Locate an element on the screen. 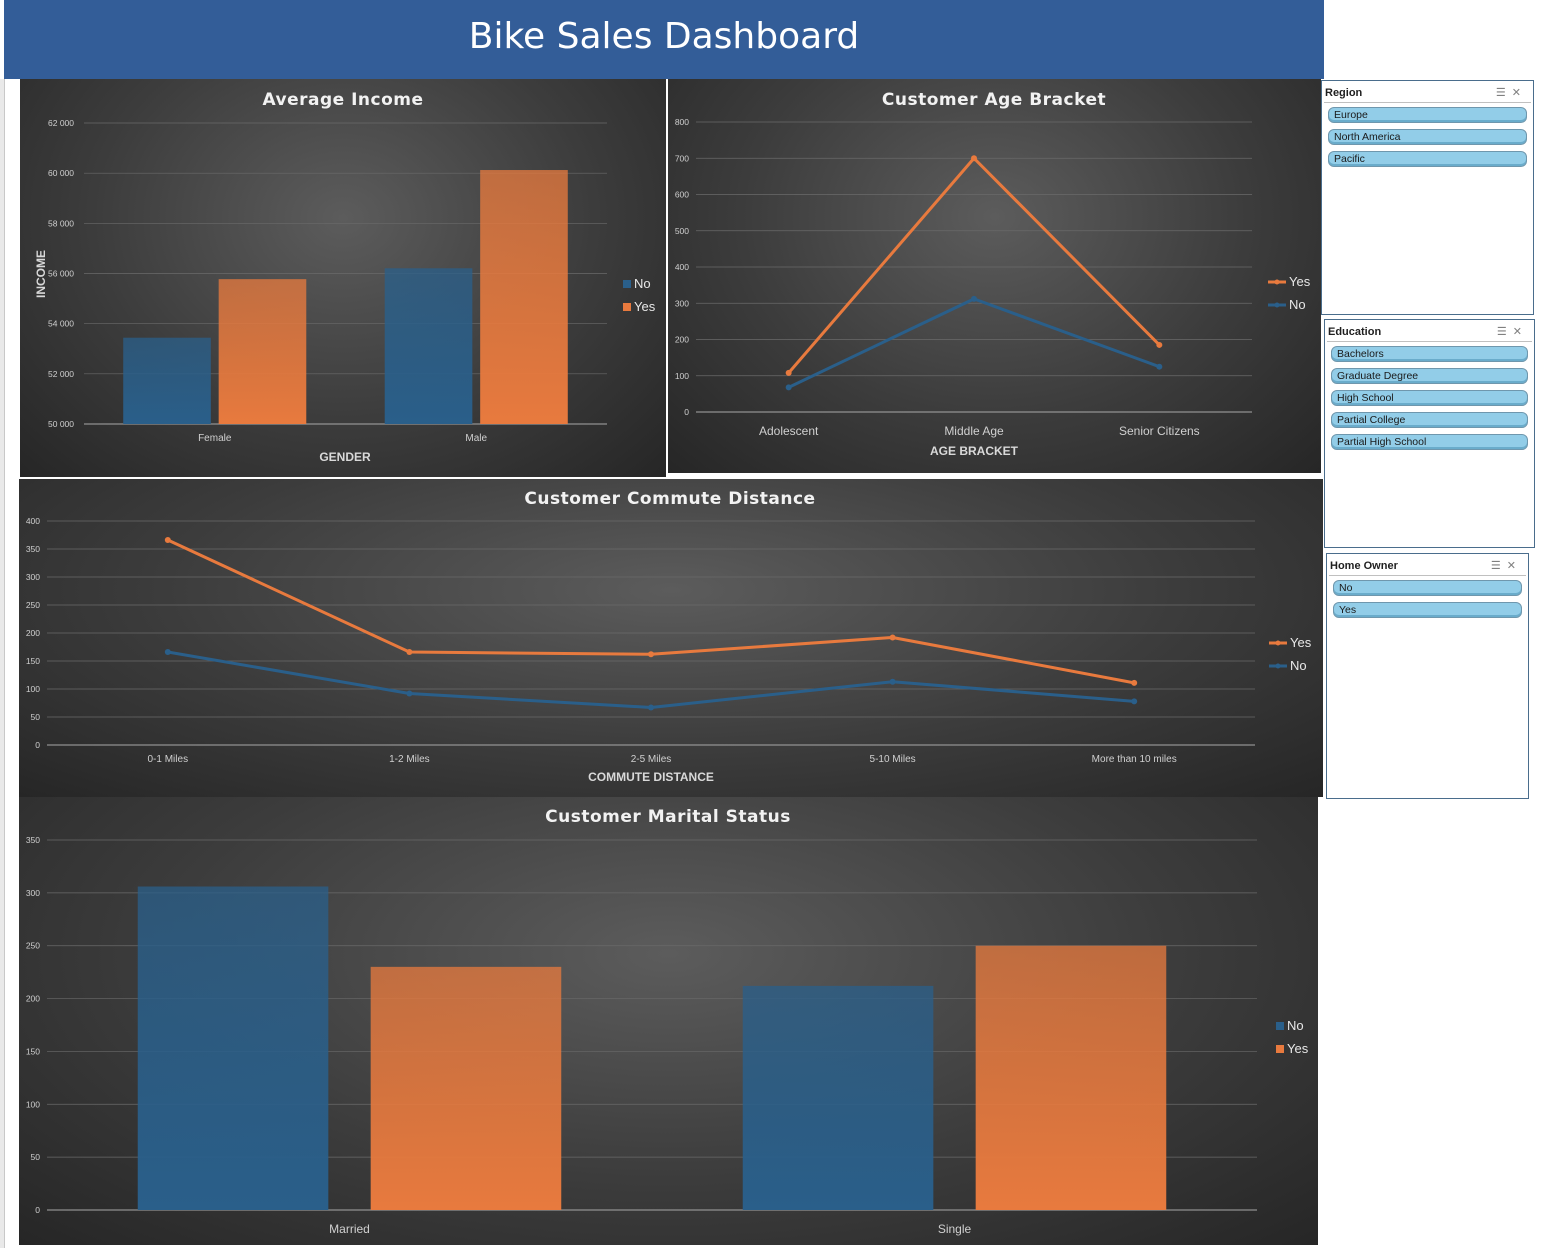 This screenshot has width=1542, height=1248. bar-yes-married is located at coordinates (466, 1088).